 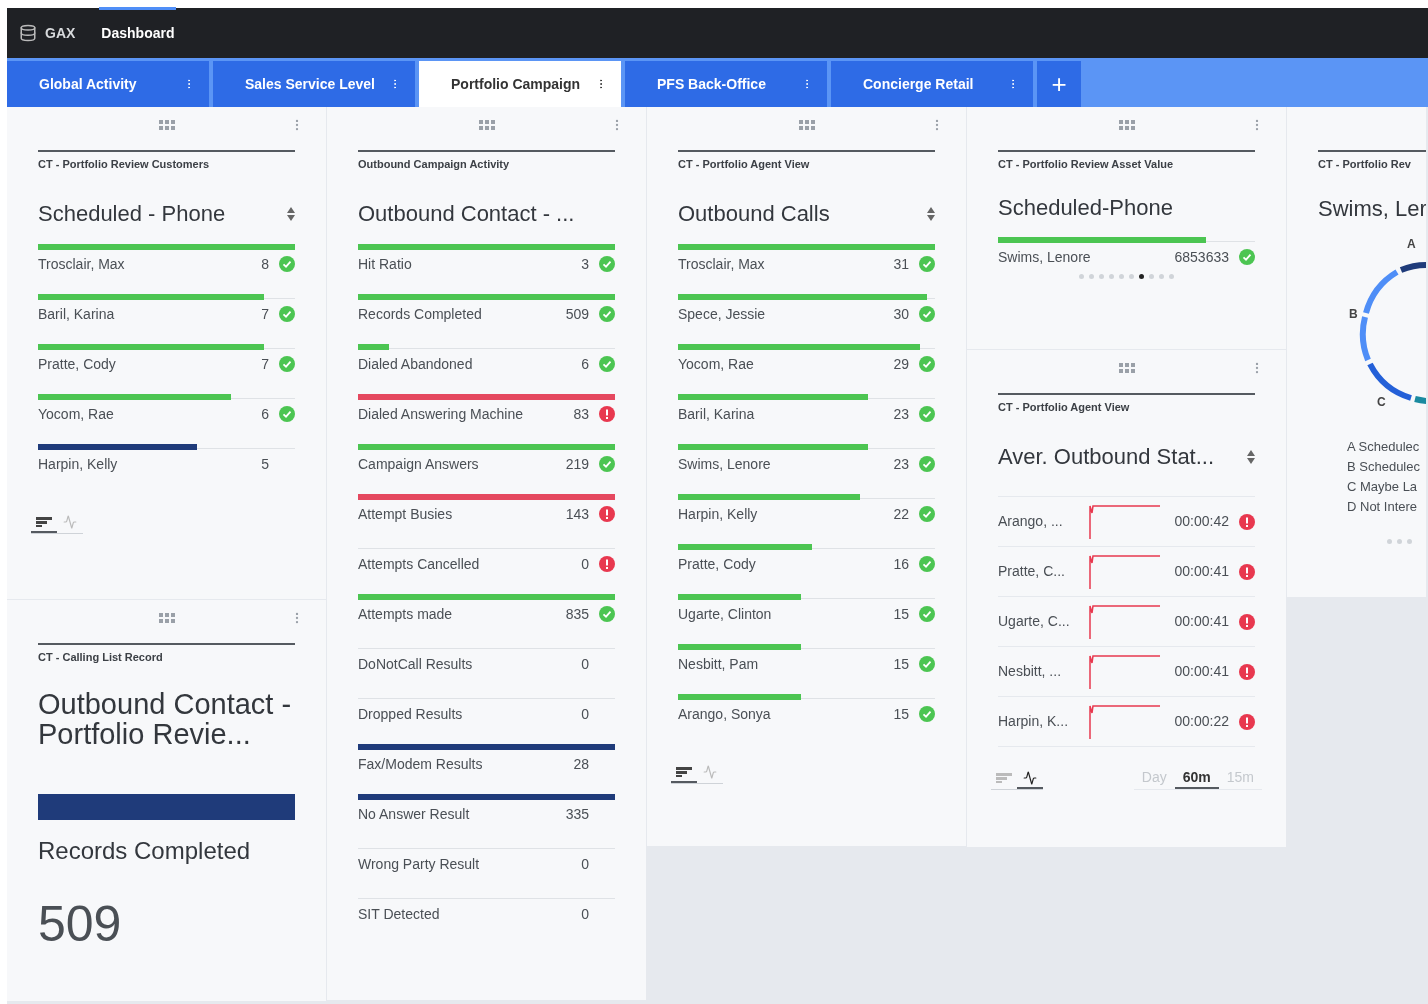 I want to click on dashboard-tab: PFS Back-Office, so click(x=726, y=84).